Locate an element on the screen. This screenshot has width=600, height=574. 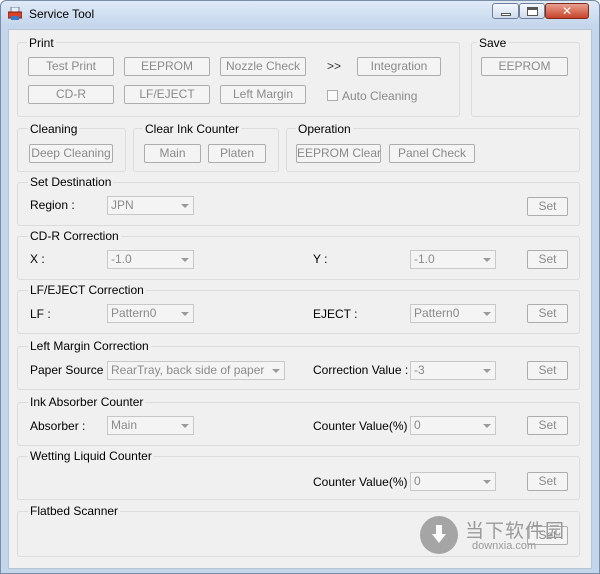
wetting-liquid-set-button: Set is located at coordinates (547, 481).